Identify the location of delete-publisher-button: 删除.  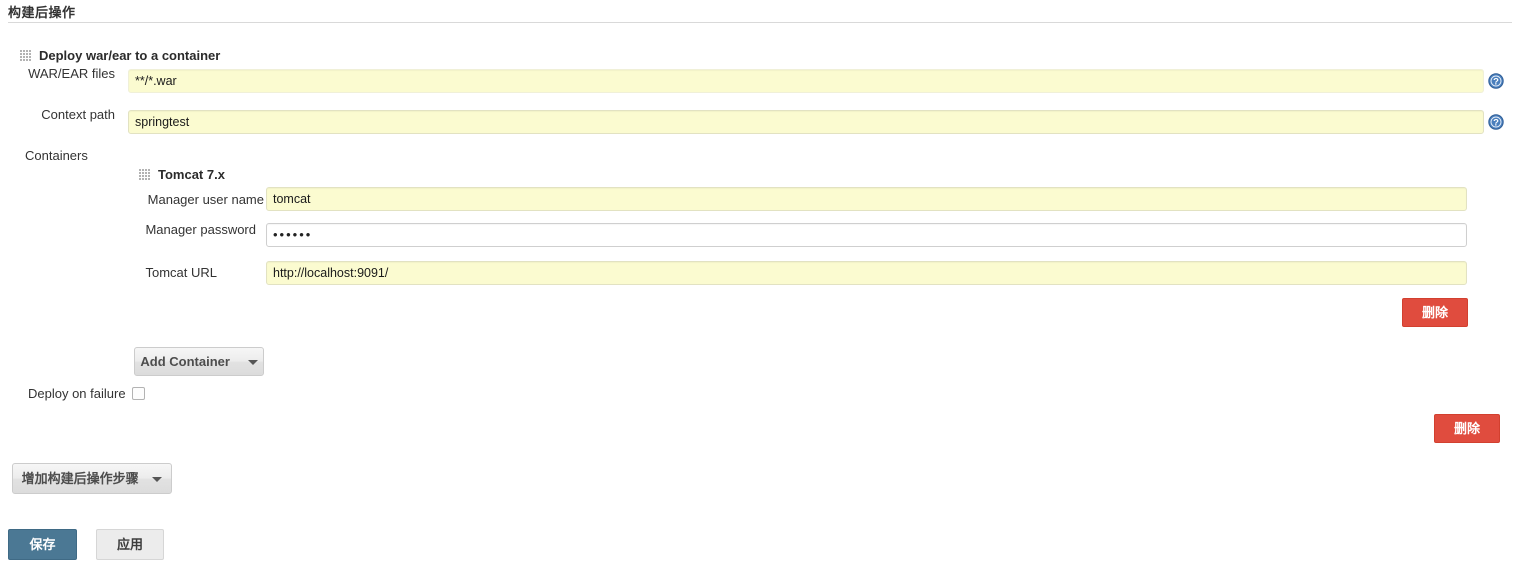
(1467, 428).